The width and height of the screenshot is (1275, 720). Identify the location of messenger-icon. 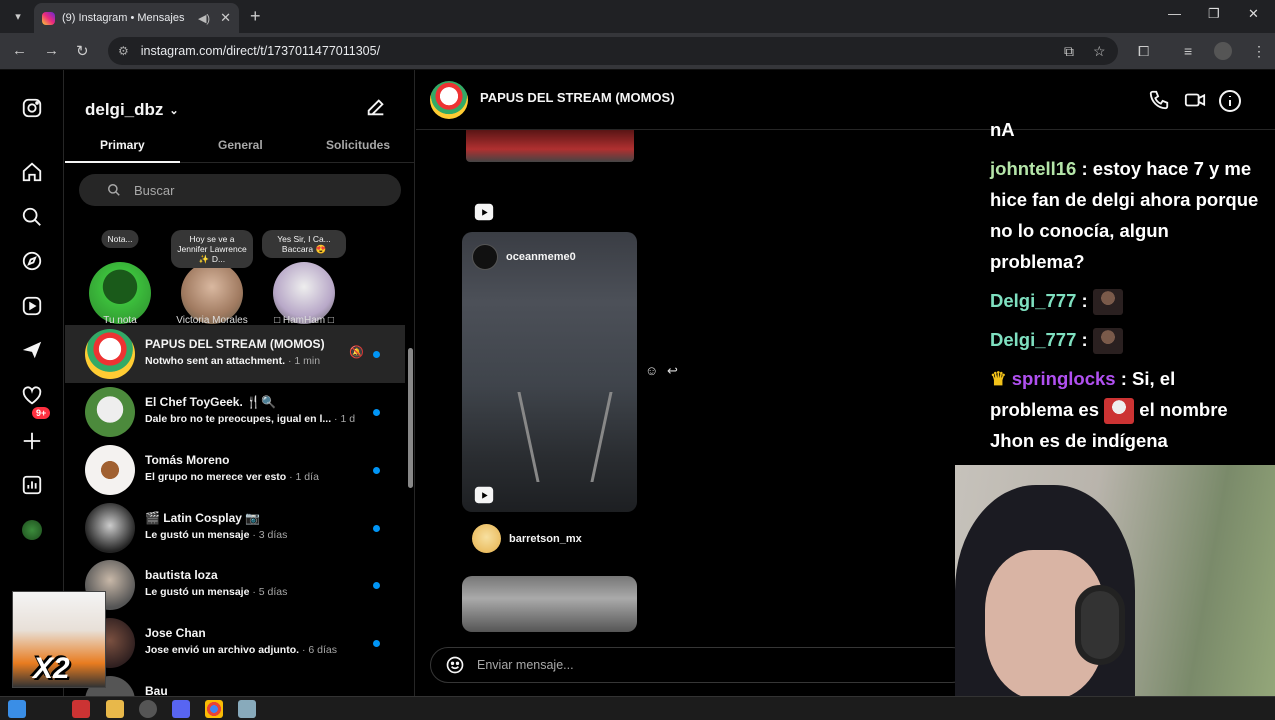
(32, 350).